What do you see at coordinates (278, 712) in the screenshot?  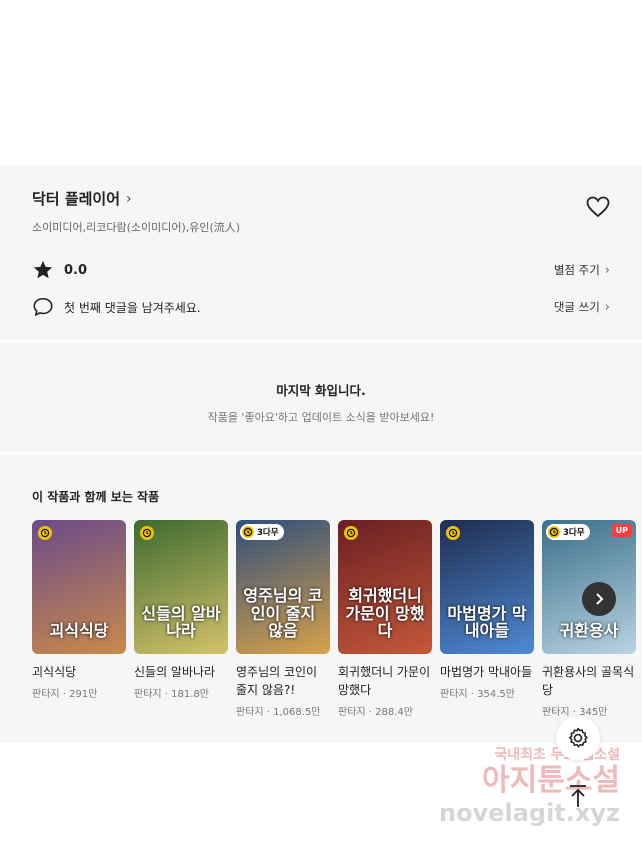 I see `card-meta: 판타지 · 1,068.5만` at bounding box center [278, 712].